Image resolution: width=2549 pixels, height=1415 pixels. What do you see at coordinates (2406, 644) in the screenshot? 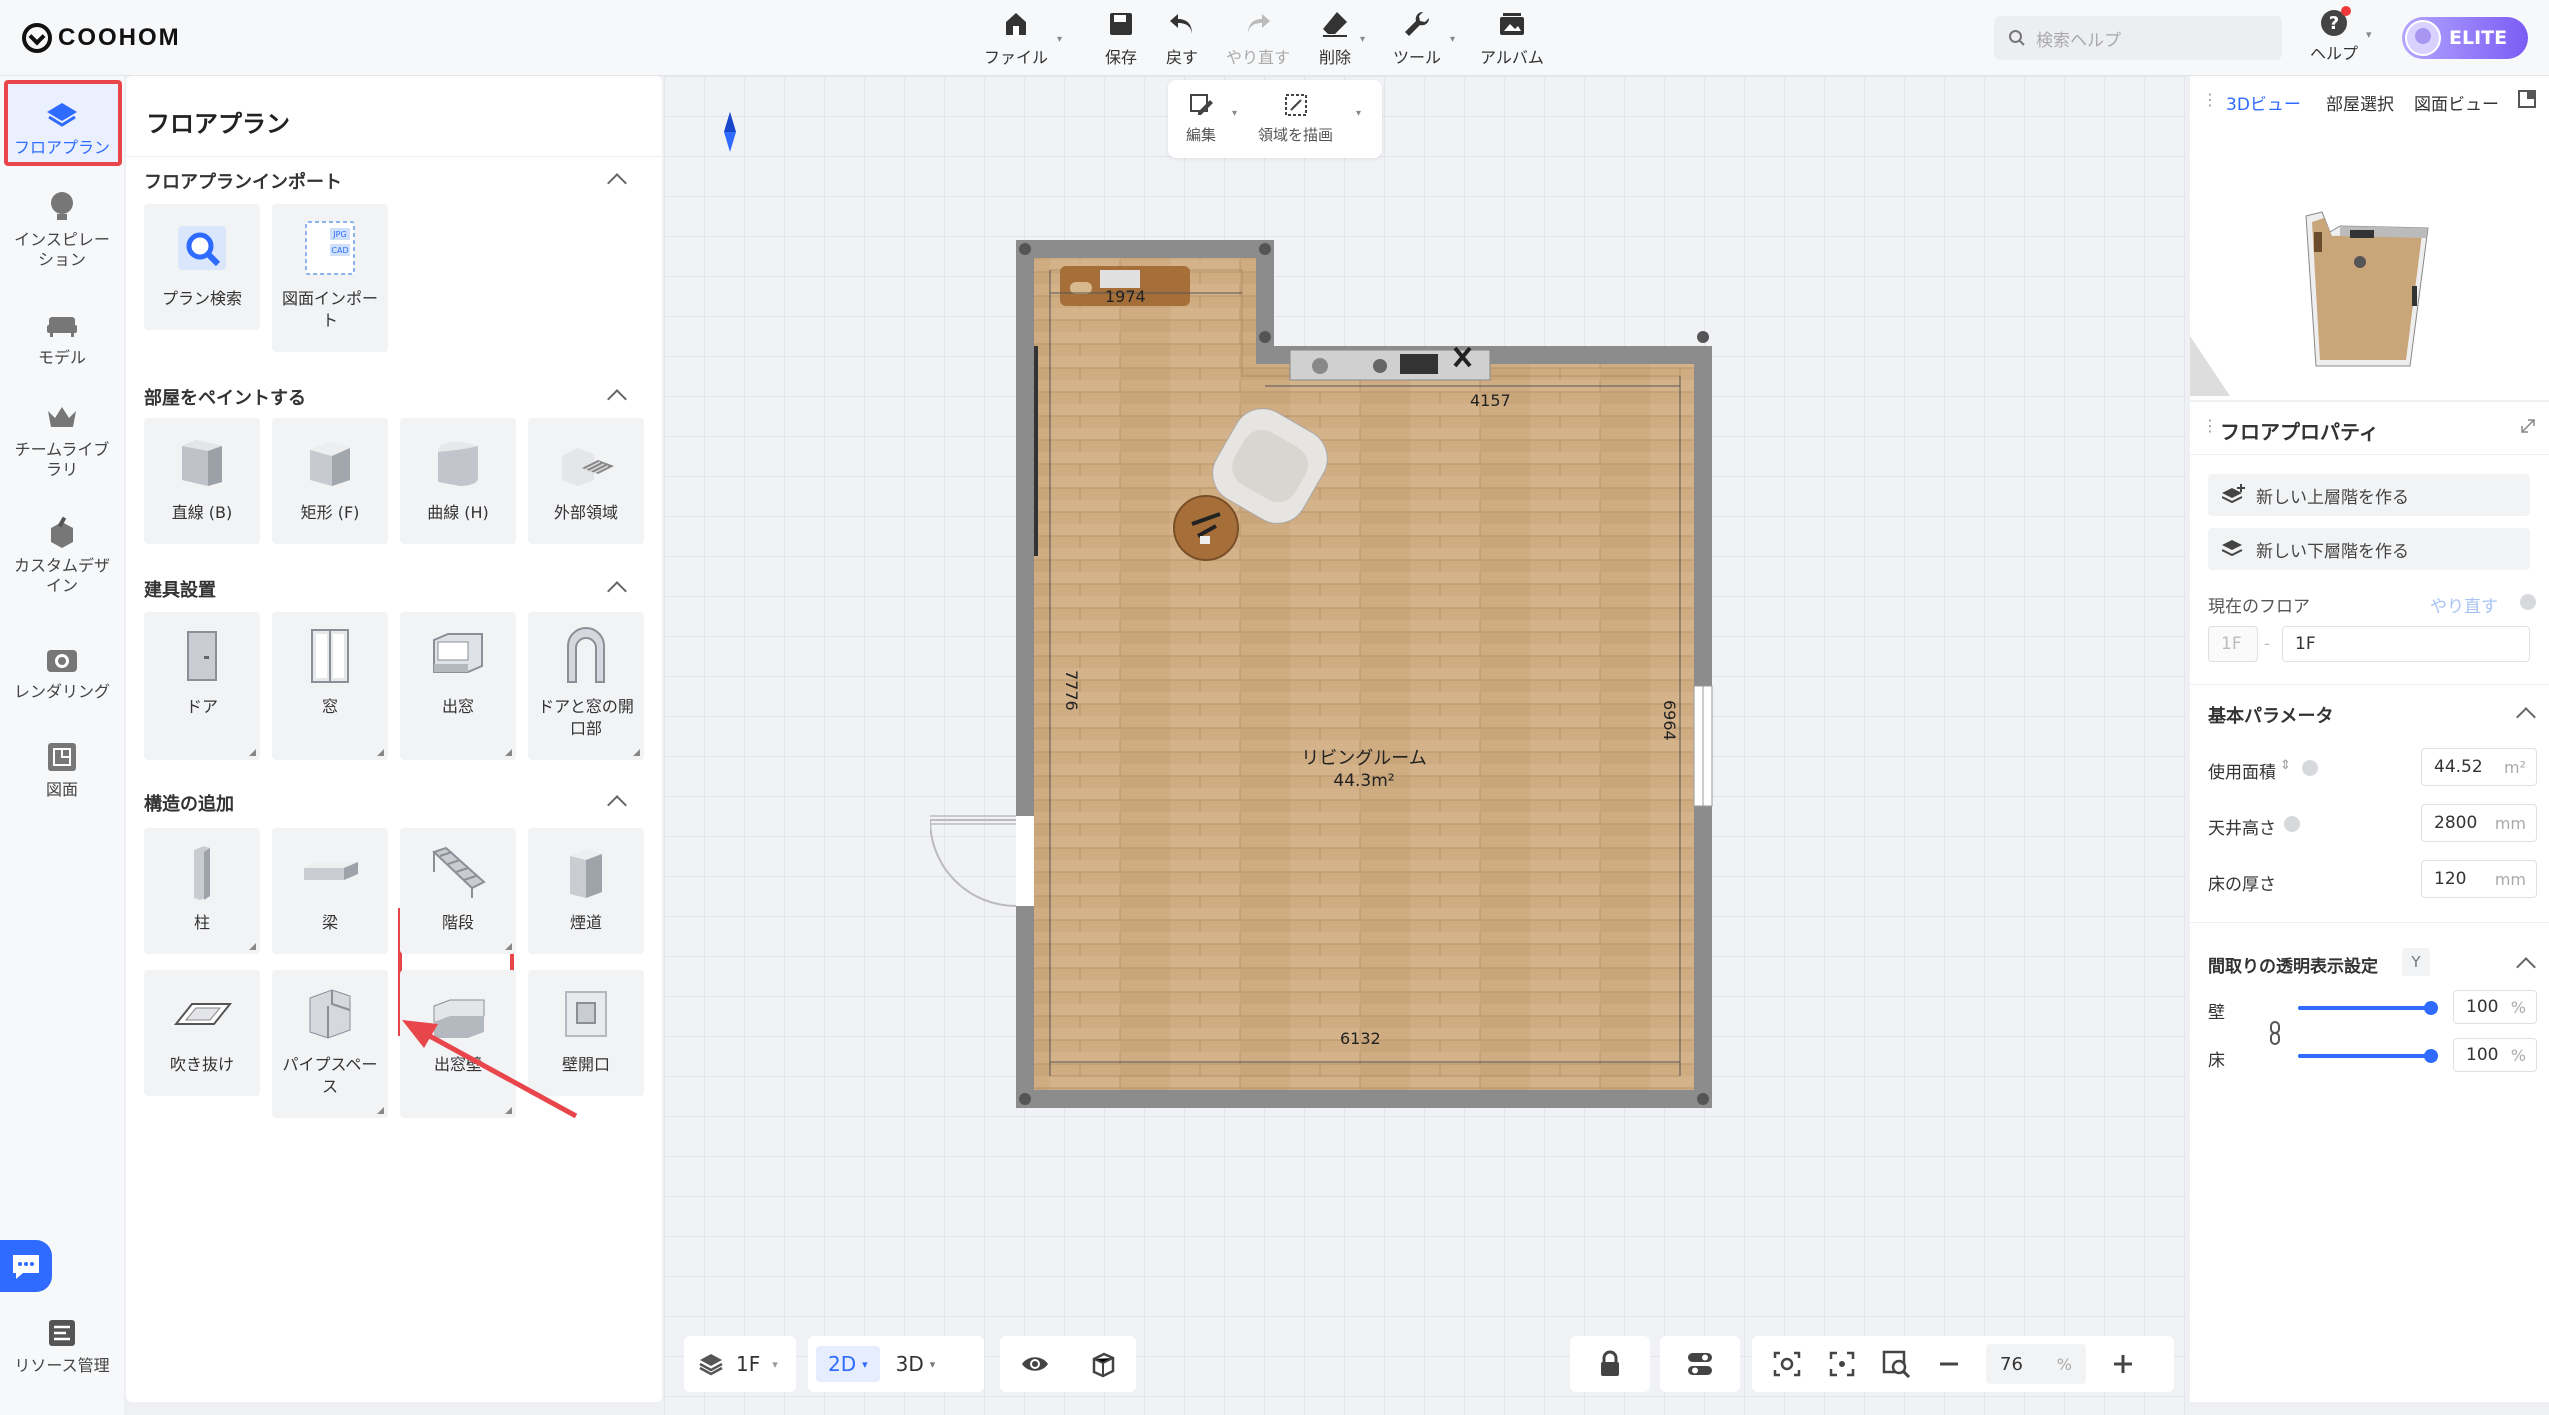
I see `floor-name-input: 1F` at bounding box center [2406, 644].